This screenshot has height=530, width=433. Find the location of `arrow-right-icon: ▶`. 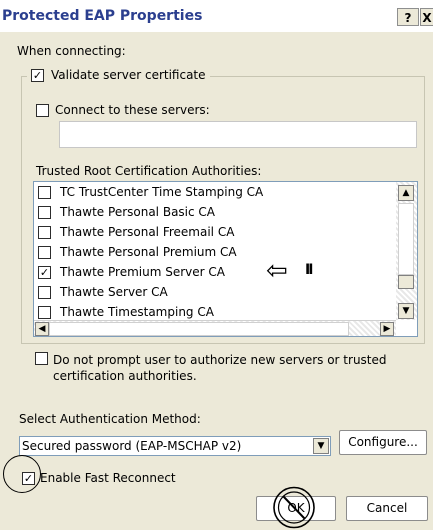

arrow-right-icon: ▶ is located at coordinates (387, 329).